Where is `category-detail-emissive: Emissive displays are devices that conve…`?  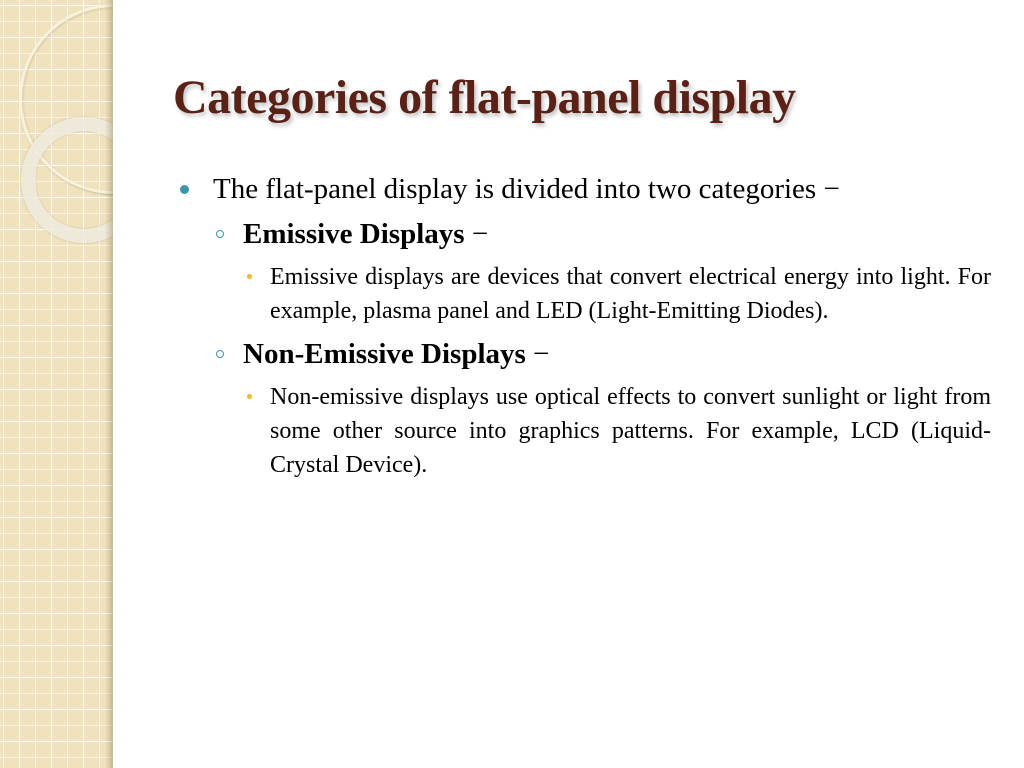
category-detail-emissive: Emissive displays are devices that conve… is located at coordinates (583, 294).